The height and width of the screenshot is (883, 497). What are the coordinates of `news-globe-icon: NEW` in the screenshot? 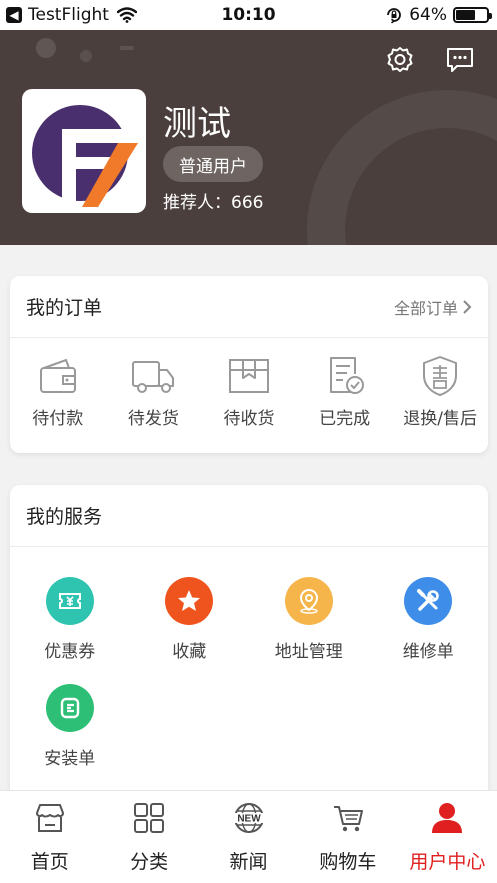 It's located at (248, 818).